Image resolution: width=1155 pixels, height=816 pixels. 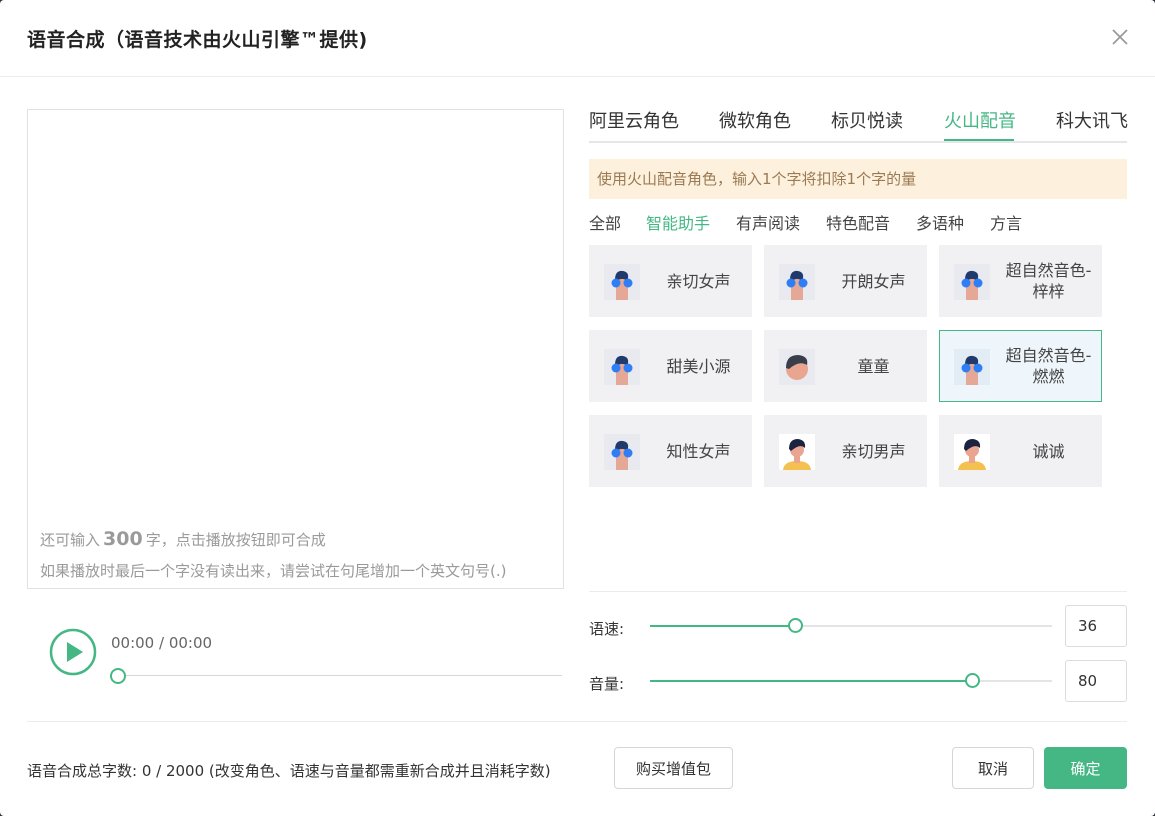 What do you see at coordinates (577, 721) in the screenshot?
I see `footer-divider` at bounding box center [577, 721].